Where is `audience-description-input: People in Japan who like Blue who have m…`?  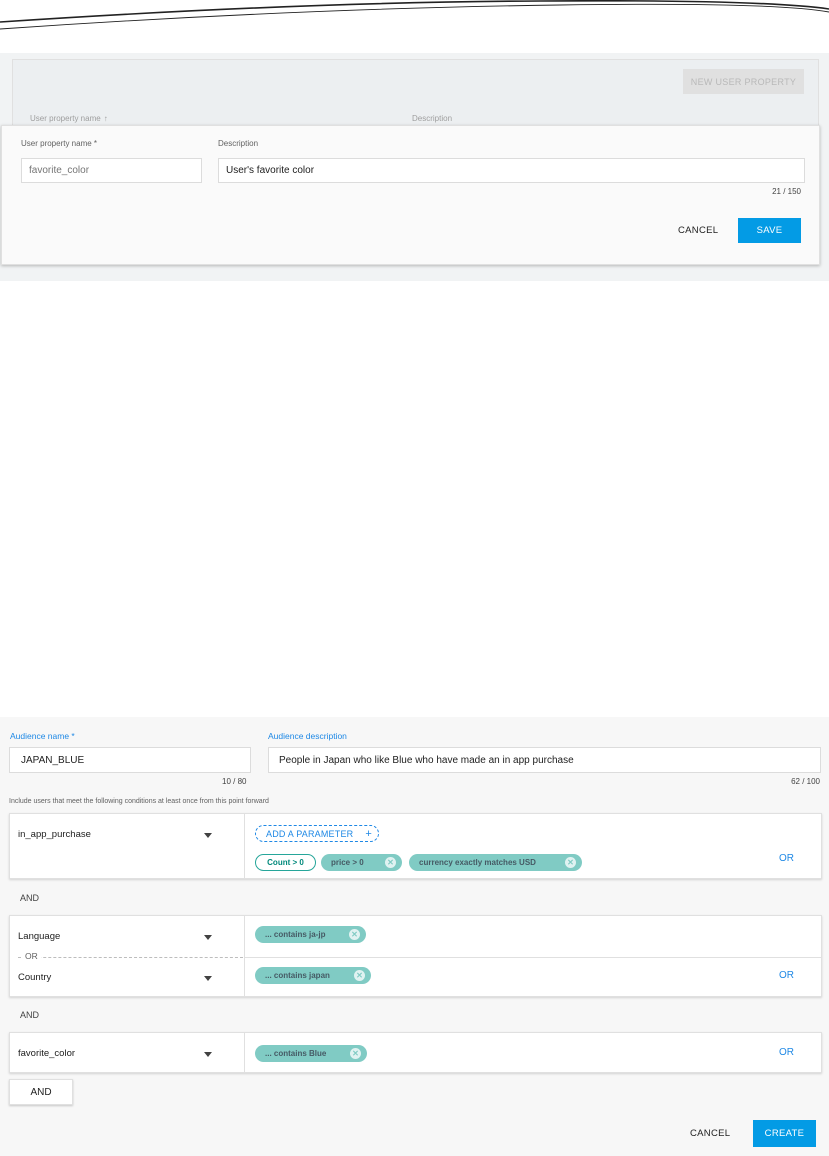 audience-description-input: People in Japan who like Blue who have m… is located at coordinates (544, 760).